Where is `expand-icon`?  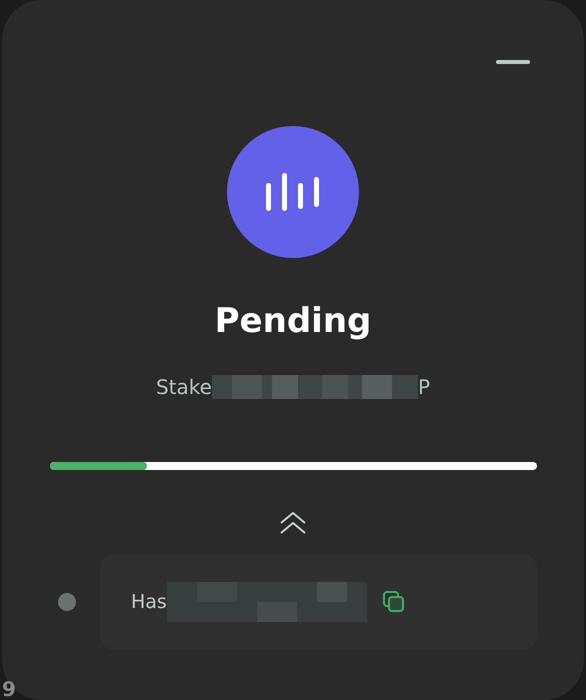 expand-icon is located at coordinates (293, 523).